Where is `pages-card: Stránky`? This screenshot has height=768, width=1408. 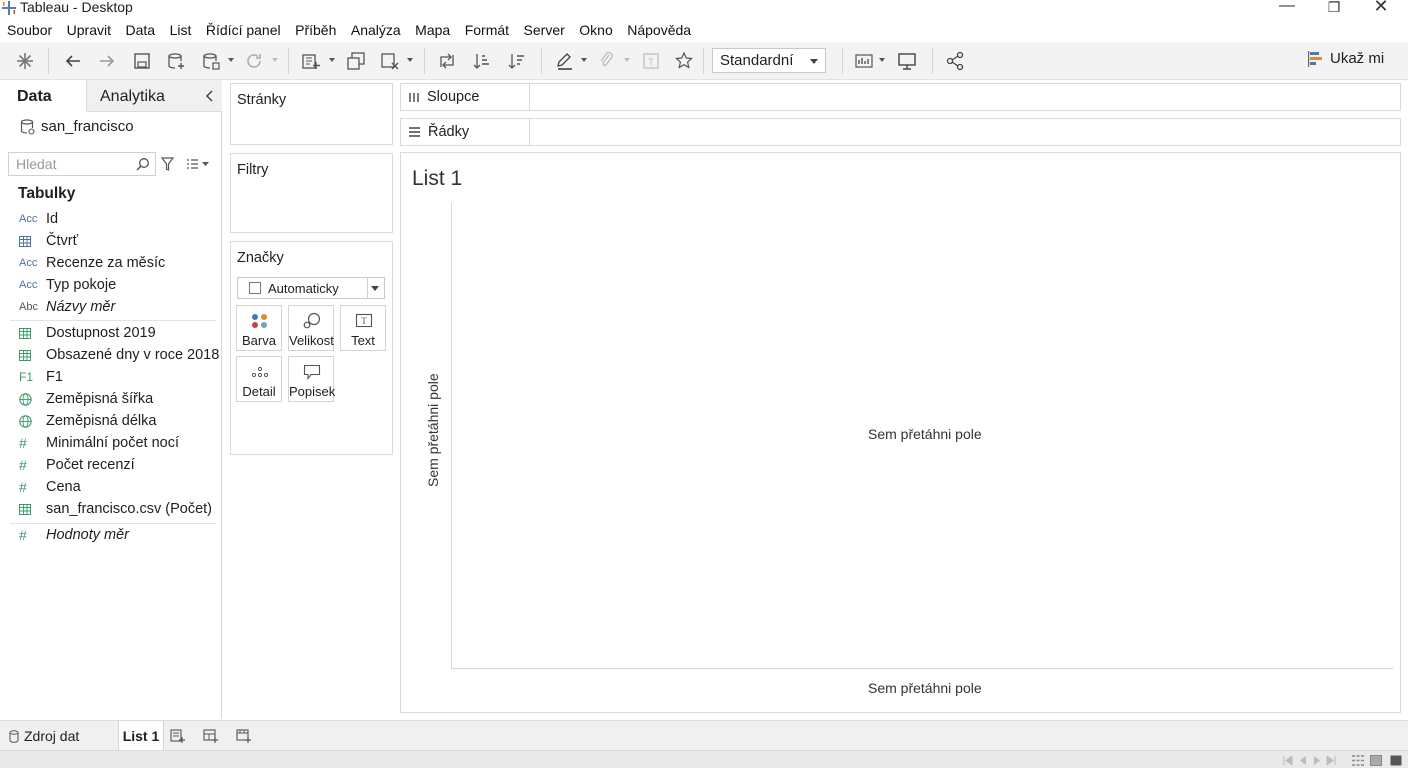 pages-card: Stránky is located at coordinates (311, 114).